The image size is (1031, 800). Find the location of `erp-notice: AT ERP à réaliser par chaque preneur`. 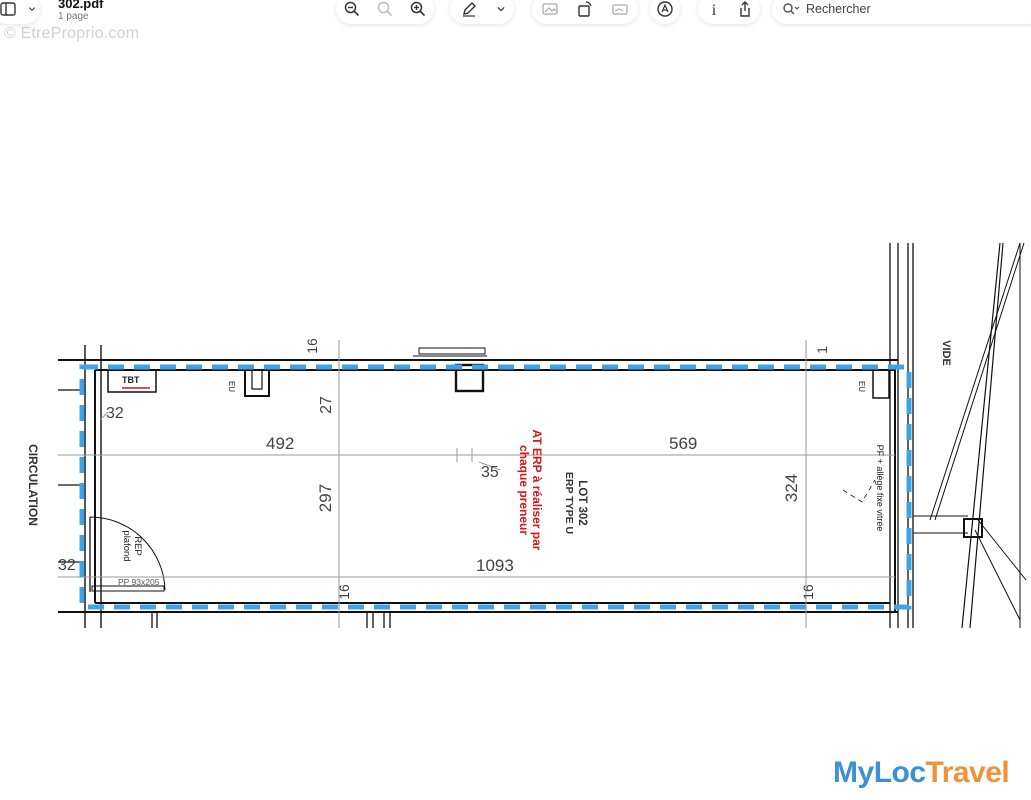

erp-notice: AT ERP à réaliser par chaque preneur is located at coordinates (530, 490).